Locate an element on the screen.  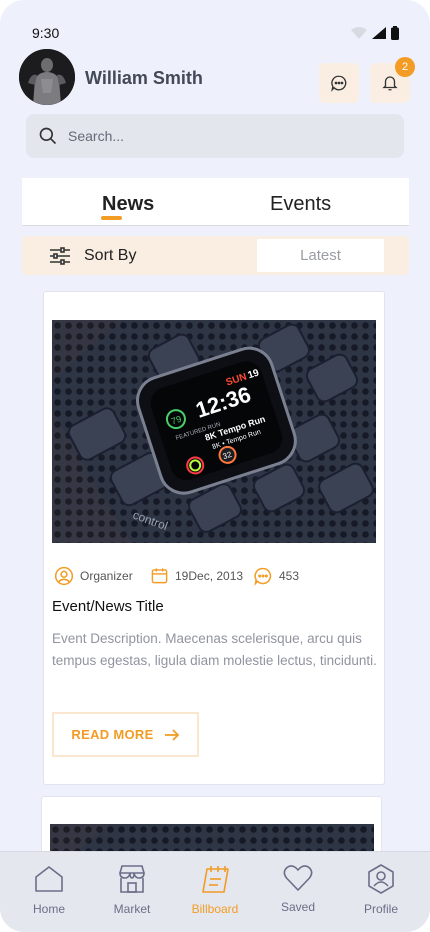
bottom-navigation: Home Market Billboard Saved Profile is located at coordinates (215, 891).